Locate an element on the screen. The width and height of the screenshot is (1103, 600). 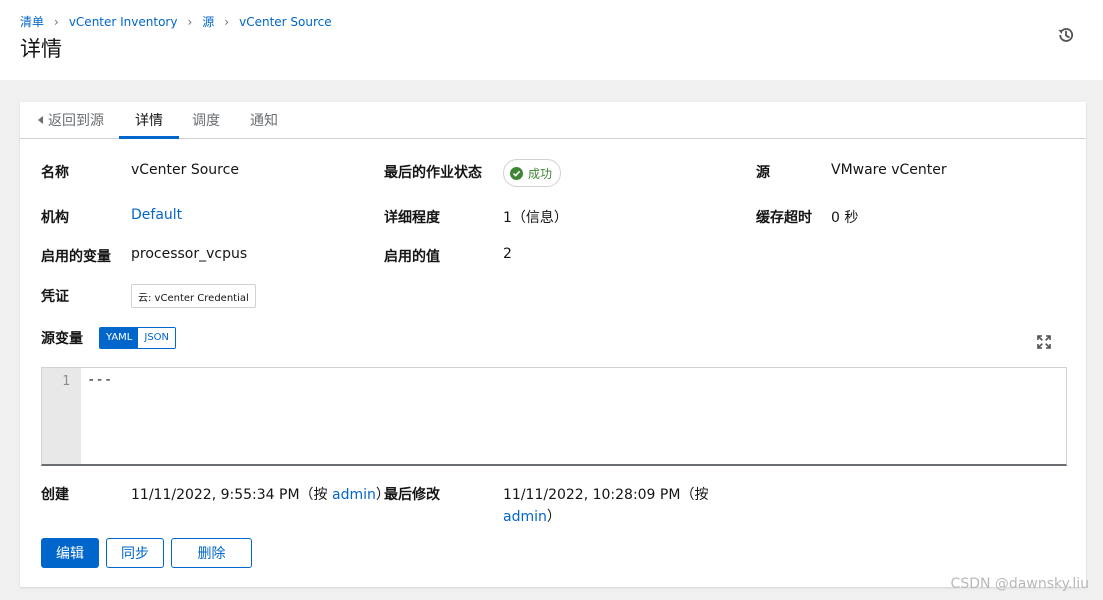
tab-schedules-label: 调度 is located at coordinates (206, 121).